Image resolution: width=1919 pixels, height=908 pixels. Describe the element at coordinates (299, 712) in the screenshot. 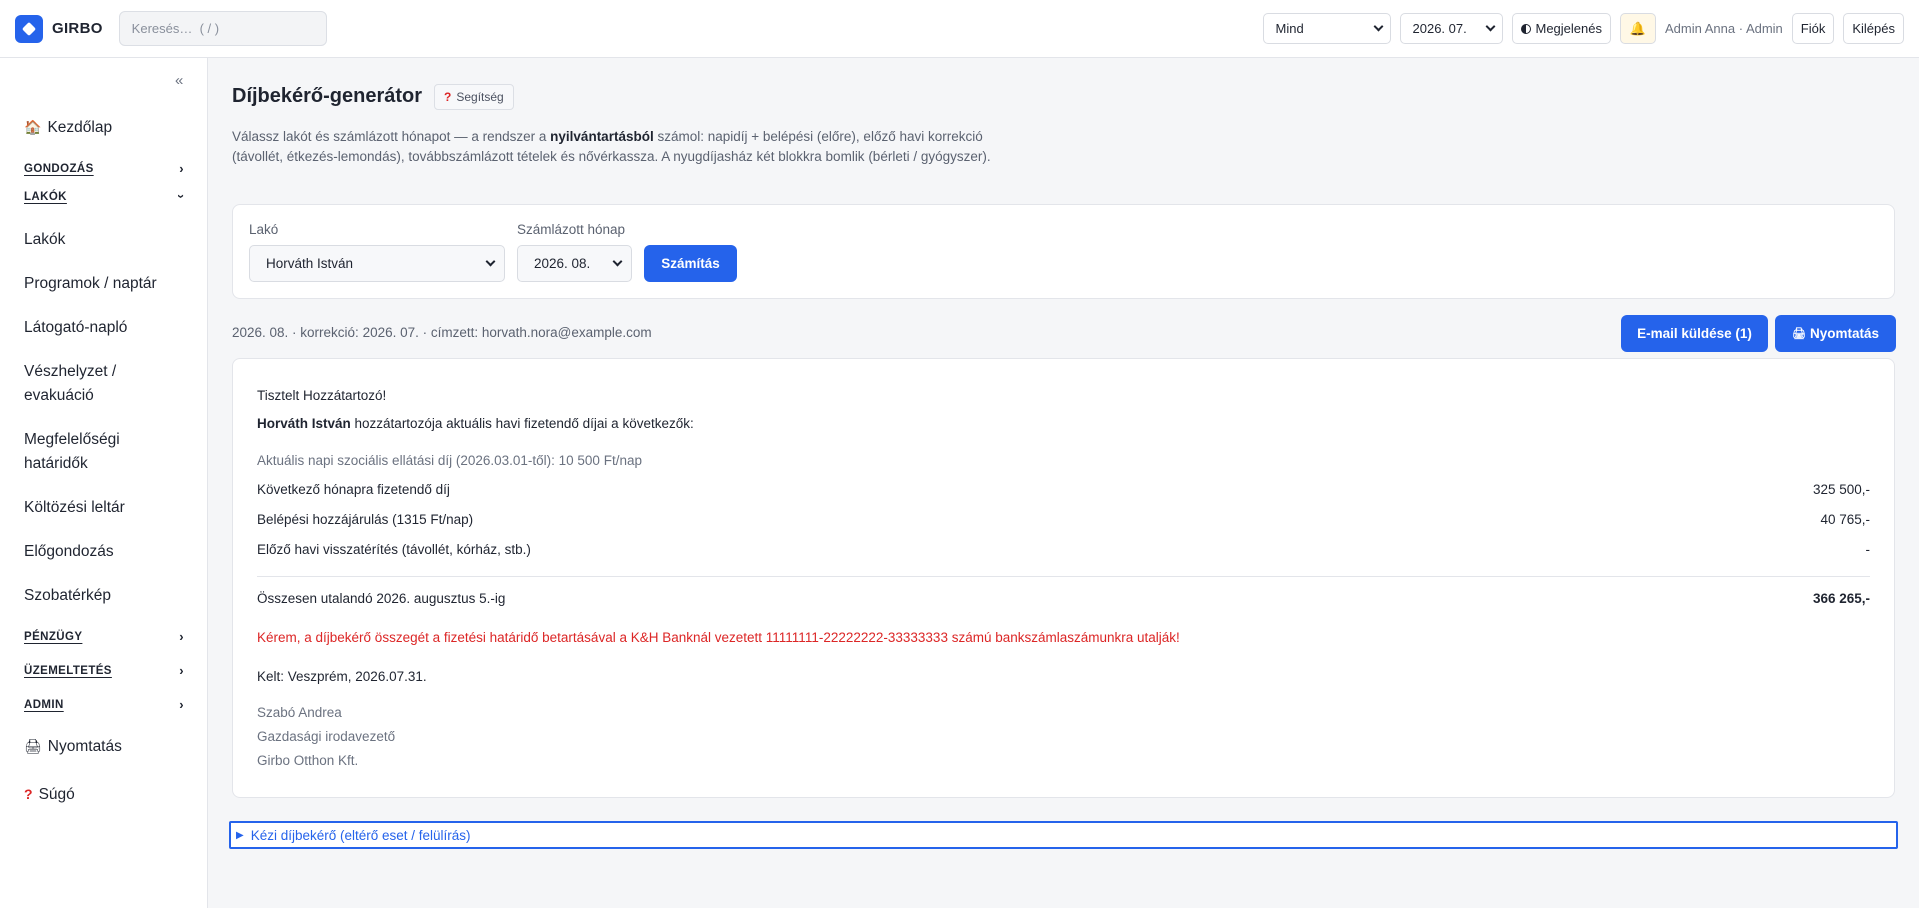

I see `signer-name: Szabó Andrea` at that location.